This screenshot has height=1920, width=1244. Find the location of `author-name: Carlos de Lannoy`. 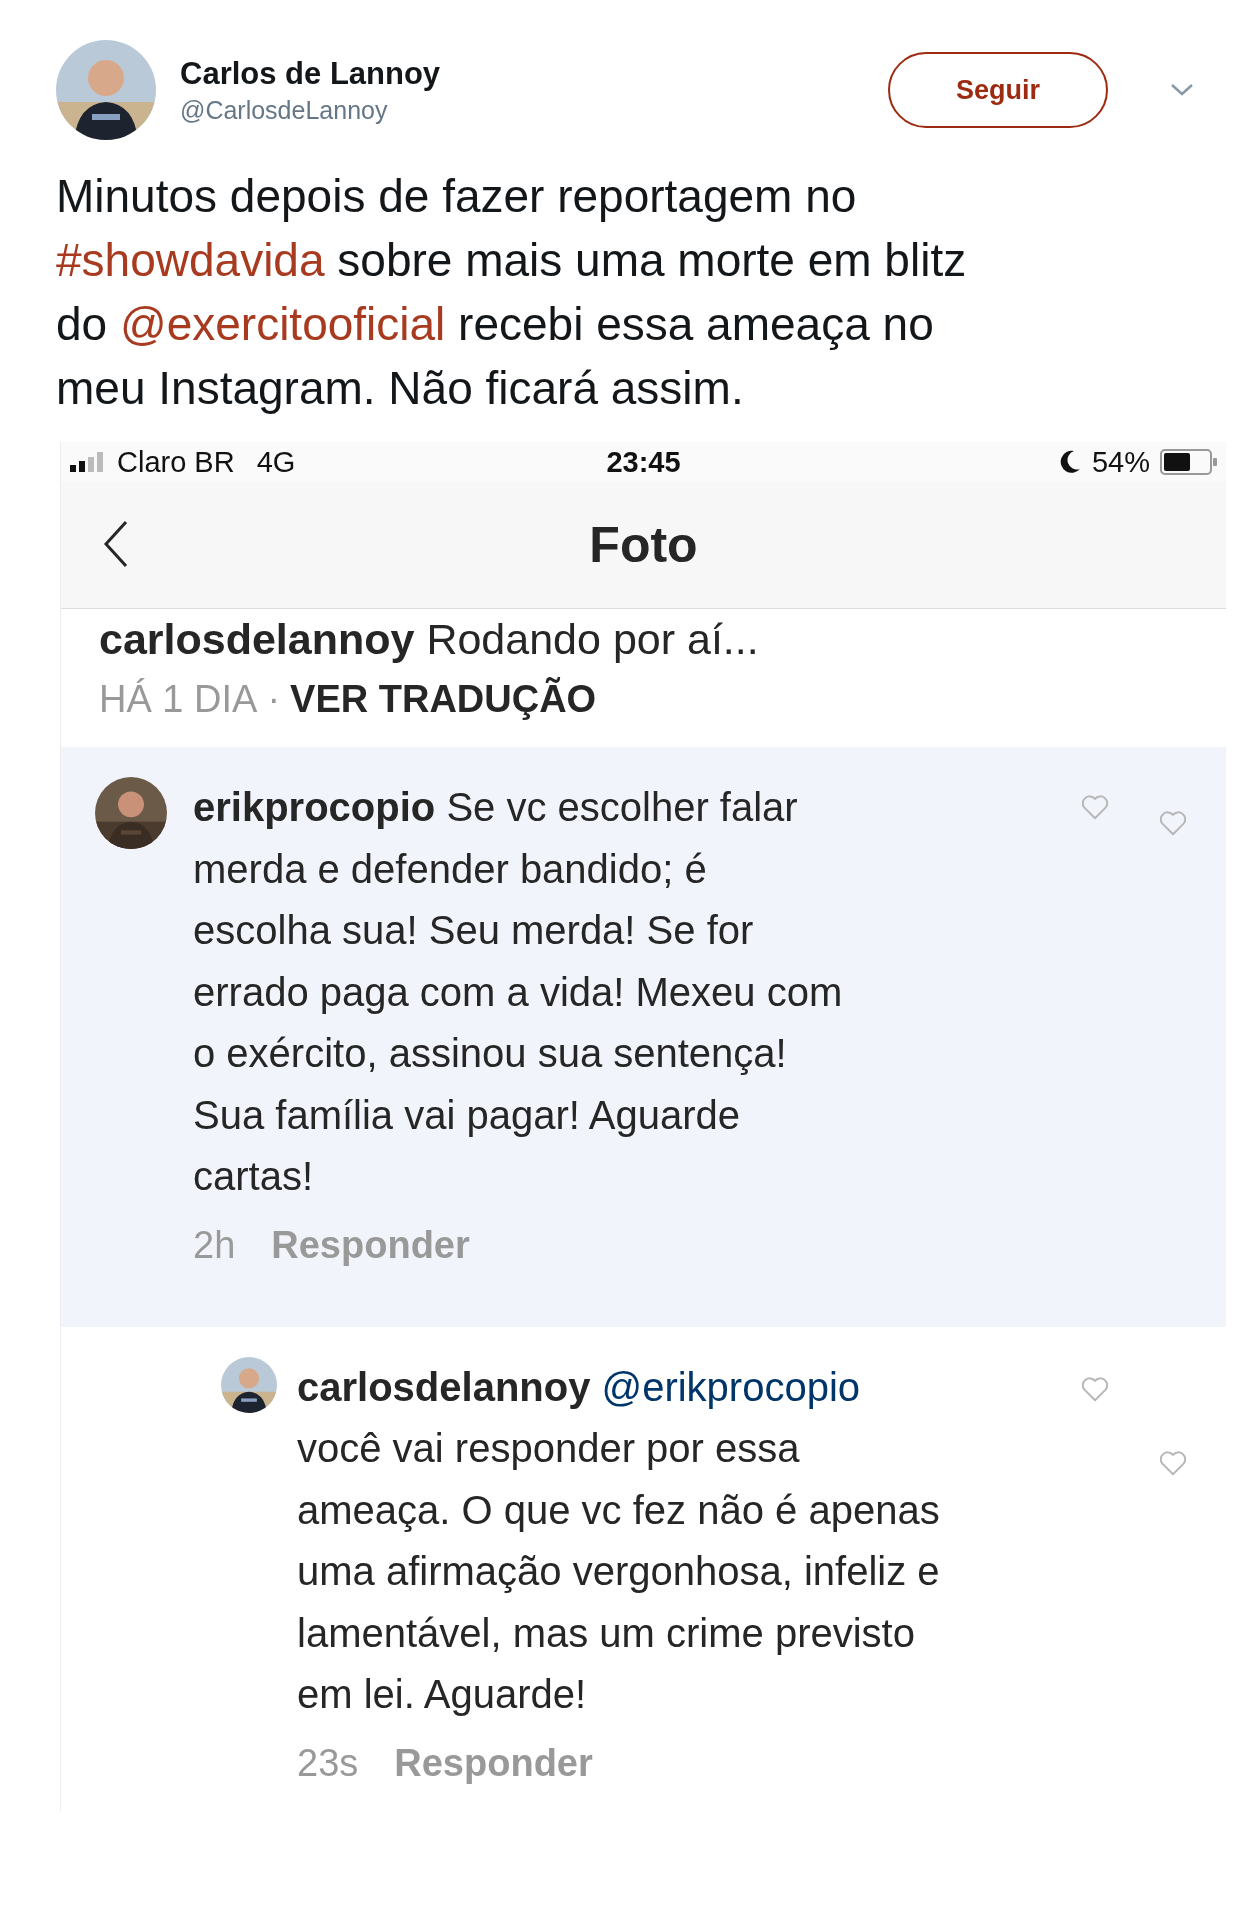

author-name: Carlos de Lannoy is located at coordinates (311, 73).